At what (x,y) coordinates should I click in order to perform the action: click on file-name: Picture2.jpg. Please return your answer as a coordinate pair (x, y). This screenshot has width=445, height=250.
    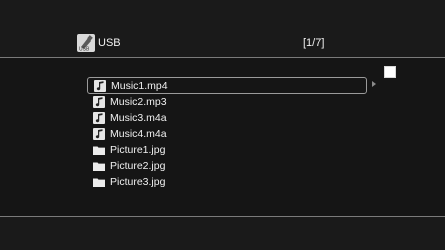
    Looking at the image, I should click on (138, 166).